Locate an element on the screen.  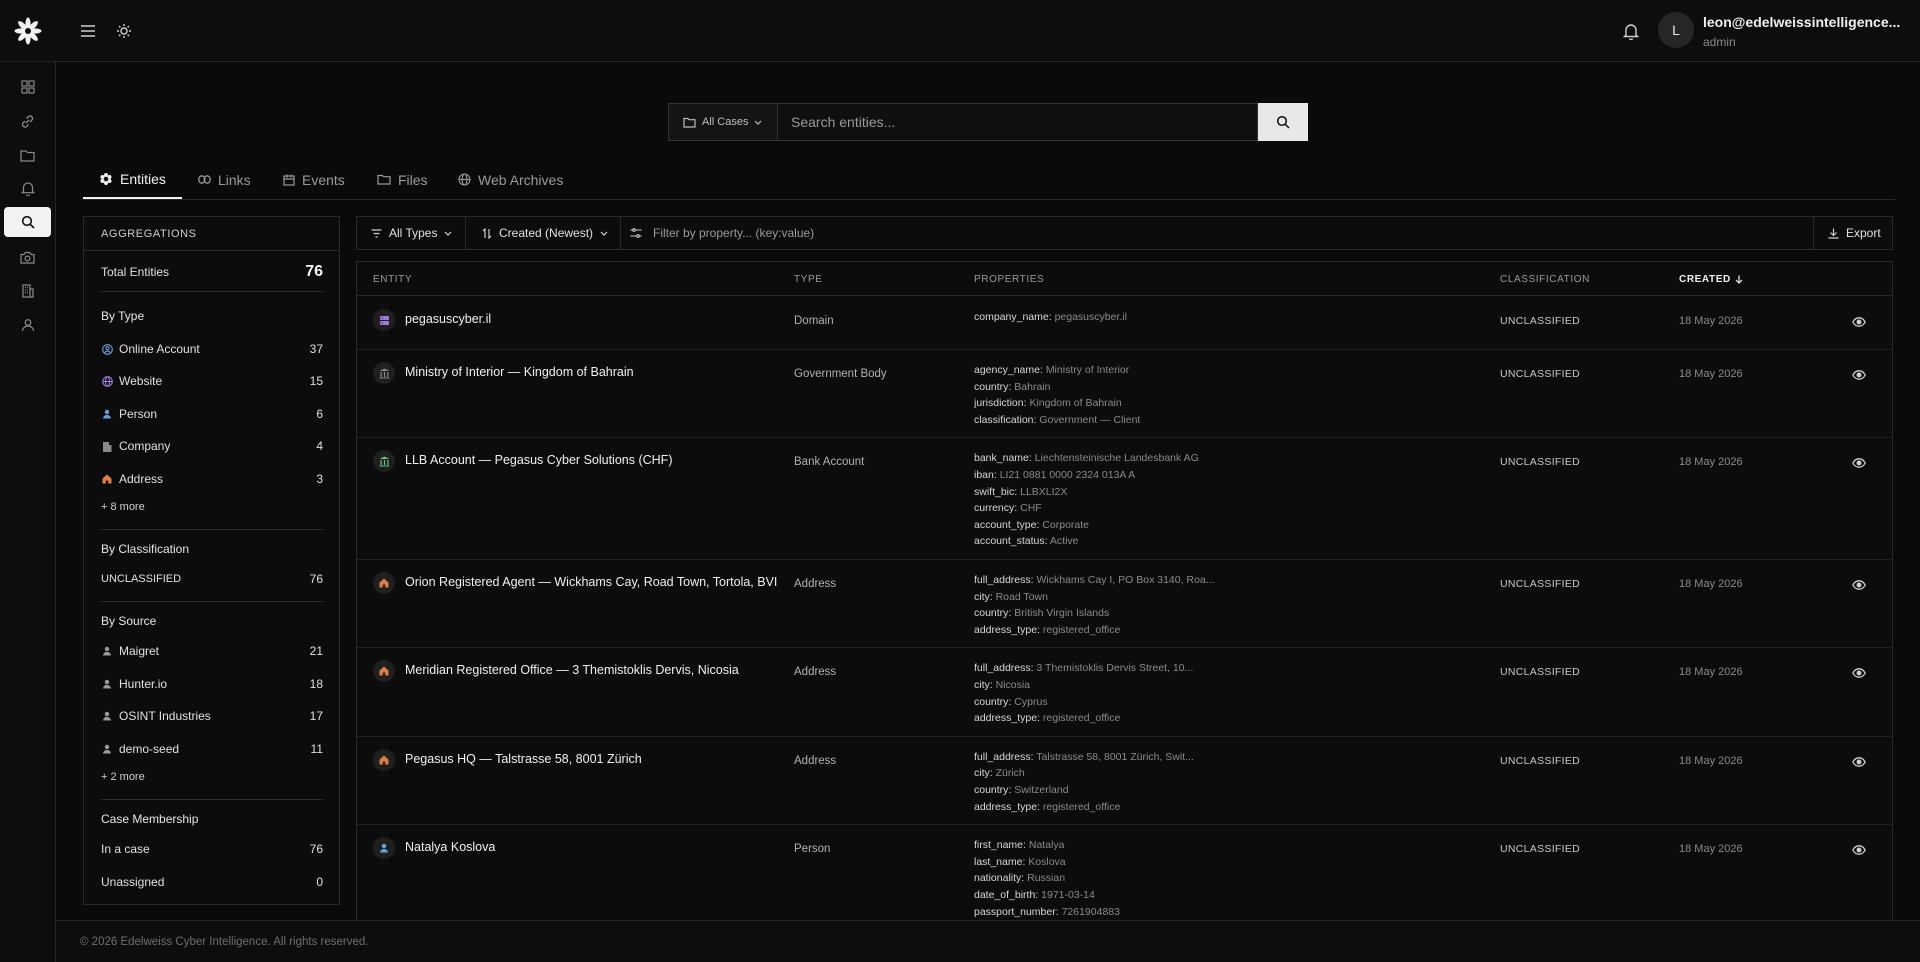
notifications-bell-icon is located at coordinates (1631, 31).